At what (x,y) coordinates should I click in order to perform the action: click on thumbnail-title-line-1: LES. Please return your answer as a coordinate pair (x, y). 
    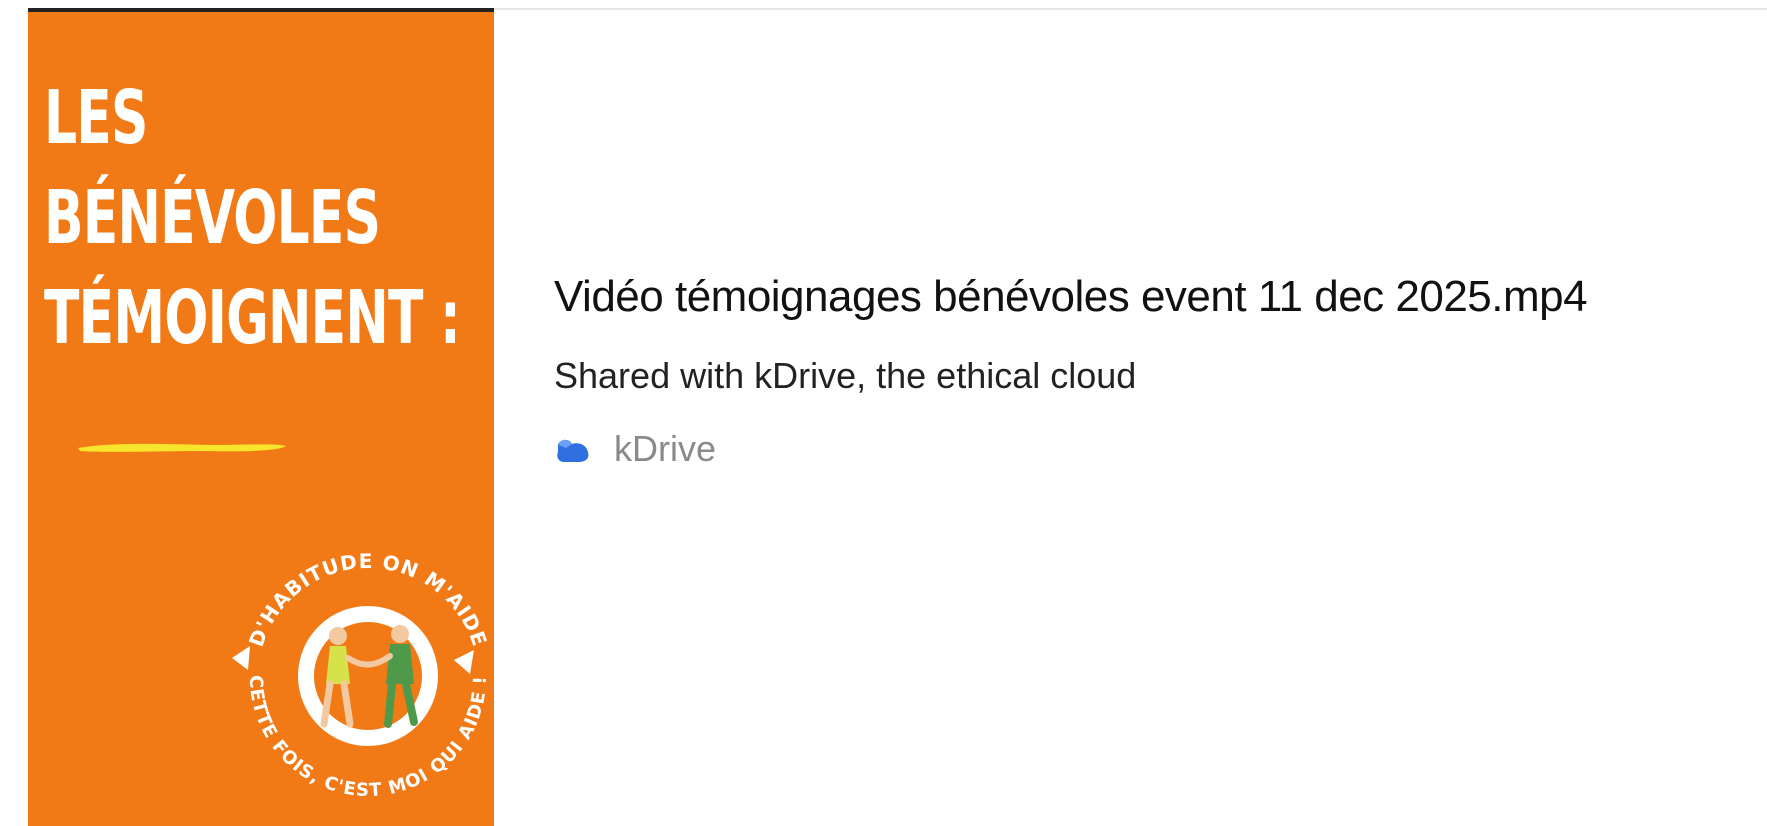
    Looking at the image, I should click on (96, 118).